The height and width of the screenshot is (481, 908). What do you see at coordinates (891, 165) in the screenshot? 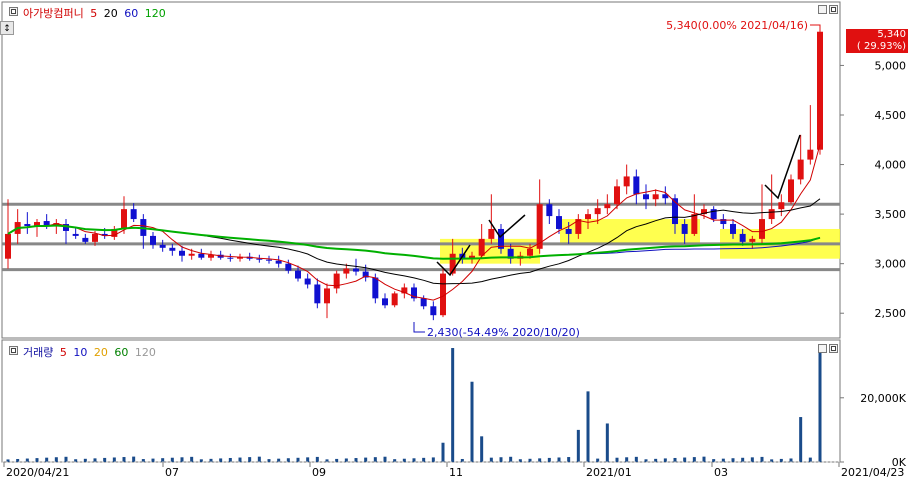
I see `price-tick-label: 4,000` at bounding box center [891, 165].